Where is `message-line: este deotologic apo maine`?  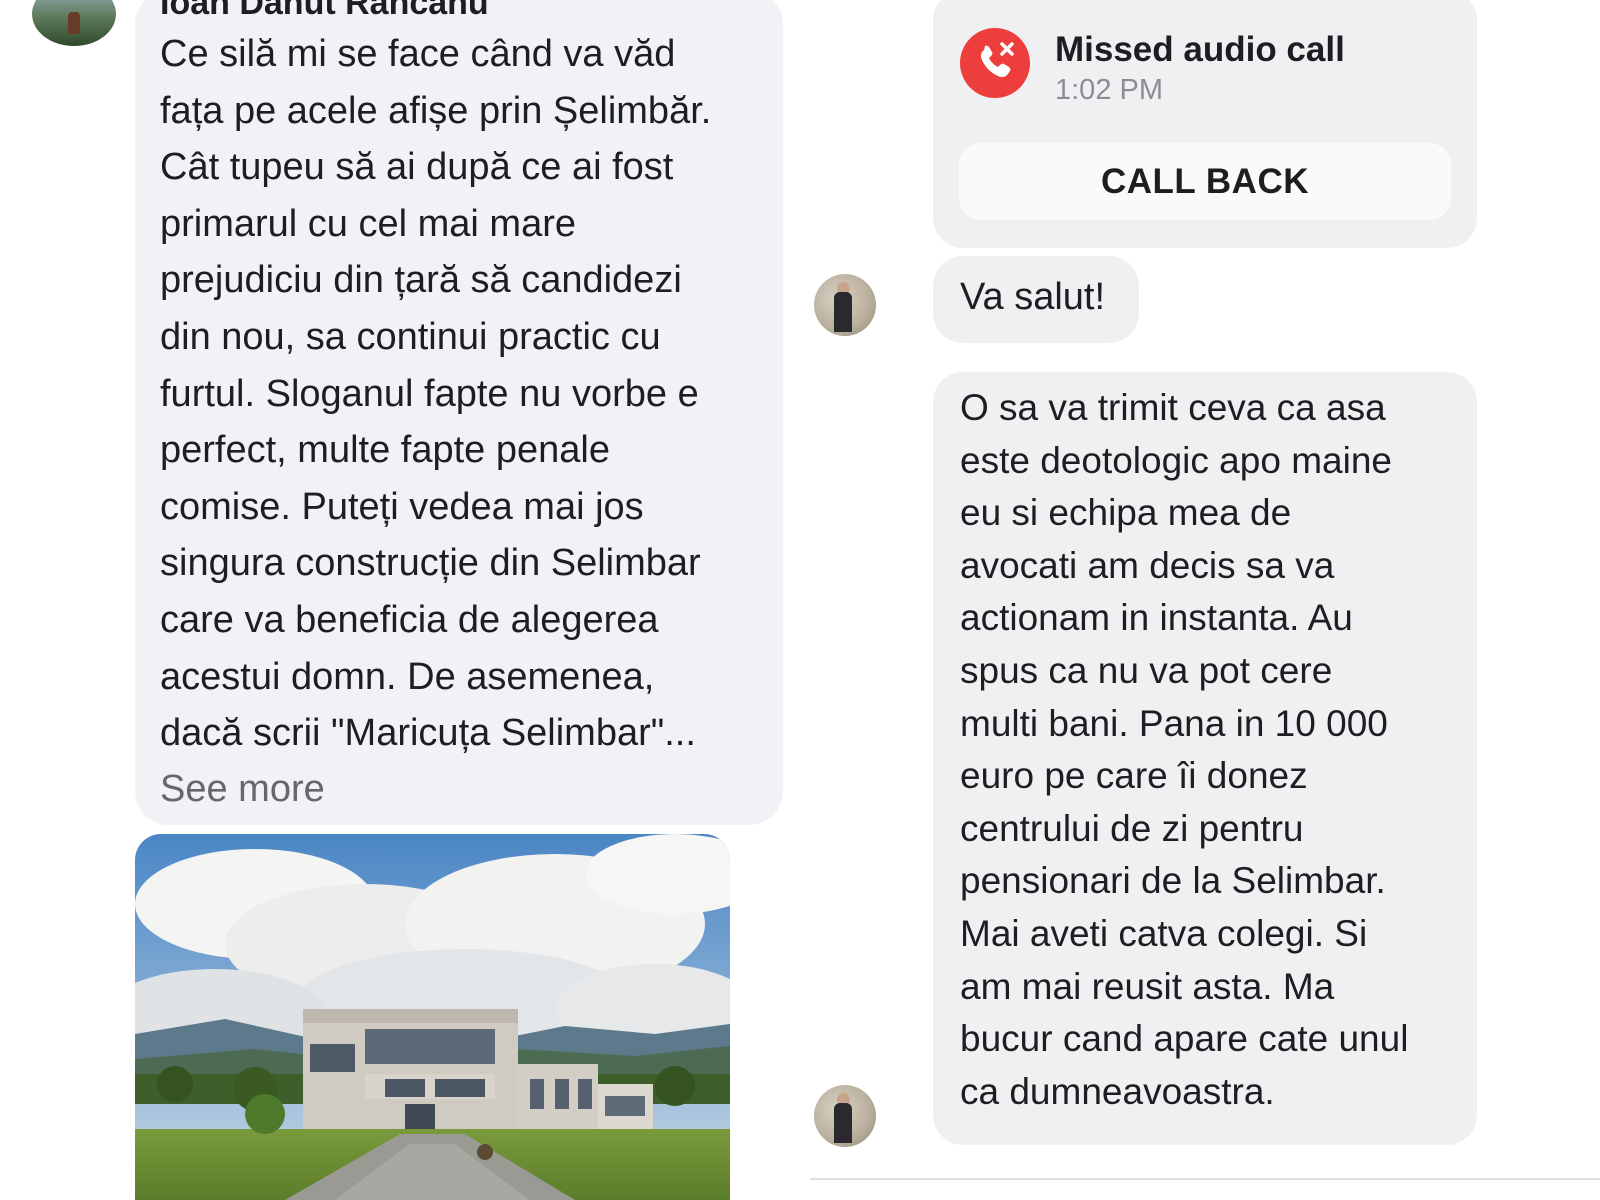
message-line: este deotologic apo maine is located at coordinates (1176, 460).